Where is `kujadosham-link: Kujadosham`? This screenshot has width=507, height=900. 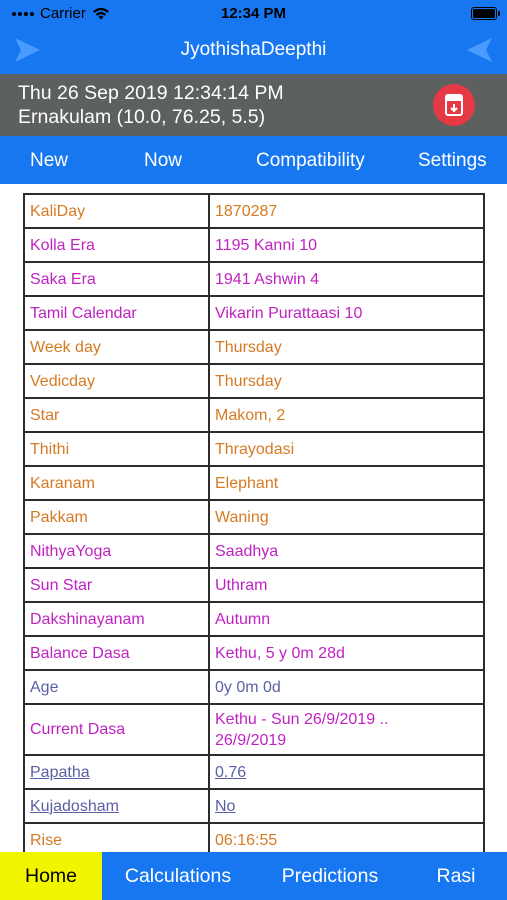
kujadosham-link: Kujadosham is located at coordinates (74, 806).